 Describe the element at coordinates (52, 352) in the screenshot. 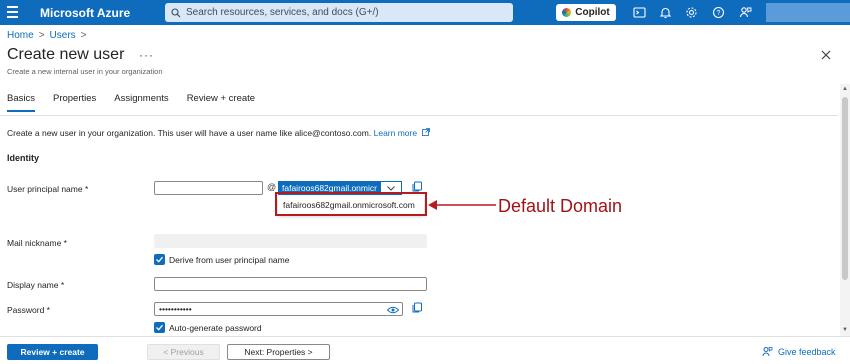

I see `review-create-button: Review + create` at that location.